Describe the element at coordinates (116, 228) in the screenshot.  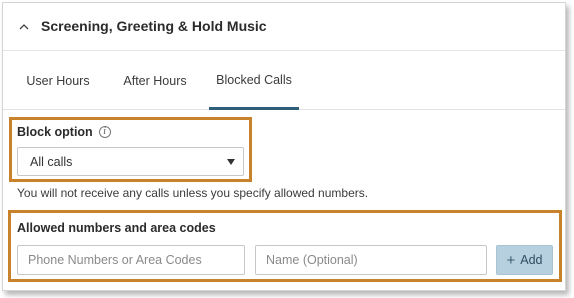
I see `allowed-numbers-label: Allowed numbers and area codes` at that location.